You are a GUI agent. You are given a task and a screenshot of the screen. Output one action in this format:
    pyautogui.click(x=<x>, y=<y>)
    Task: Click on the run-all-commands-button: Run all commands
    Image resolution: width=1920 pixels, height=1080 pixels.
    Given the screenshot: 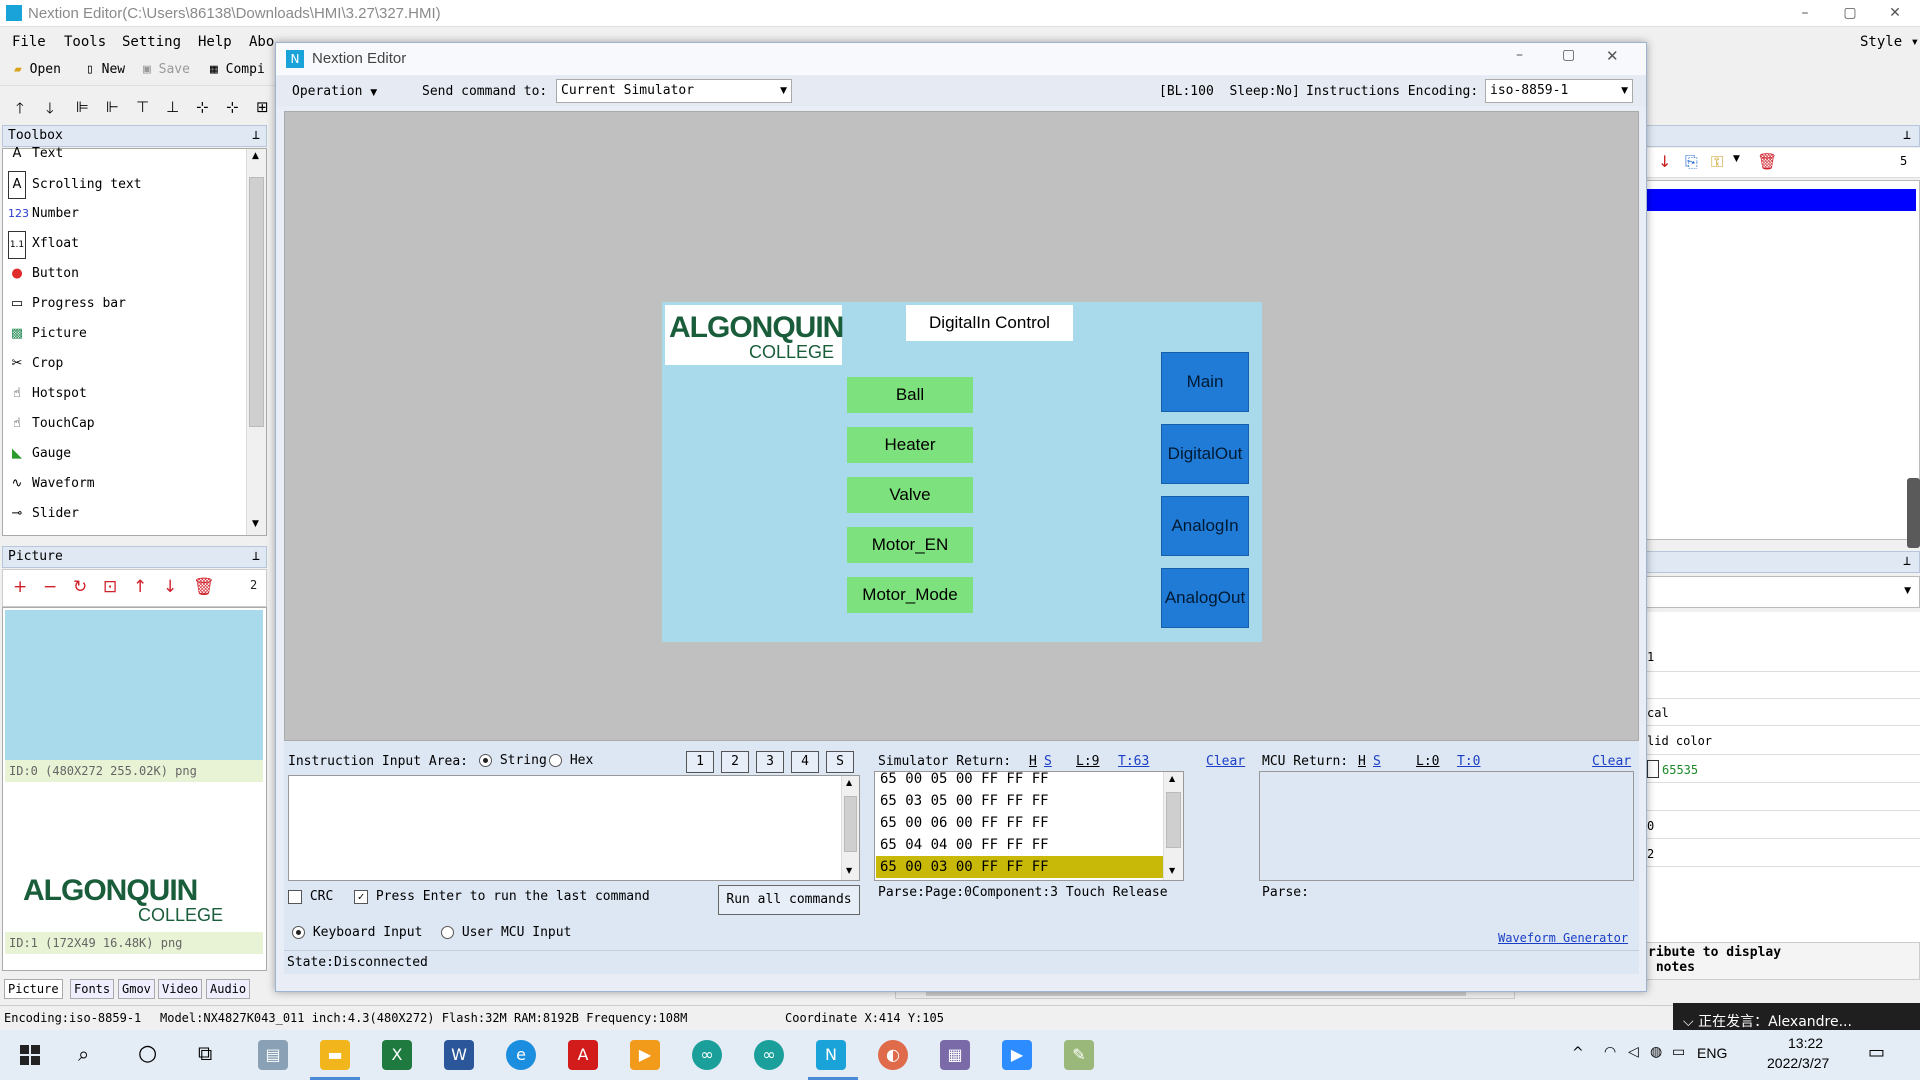 What is the action you would take?
    pyautogui.click(x=789, y=900)
    